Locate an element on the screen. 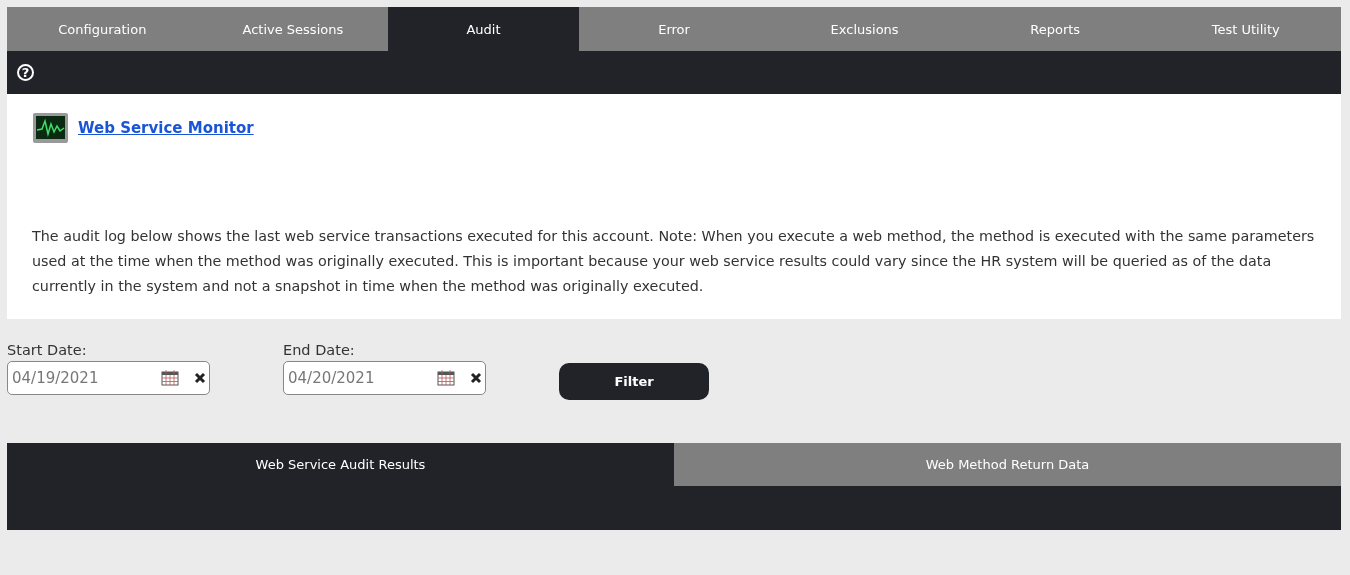  tab: Web Service Audit Results is located at coordinates (340, 464).